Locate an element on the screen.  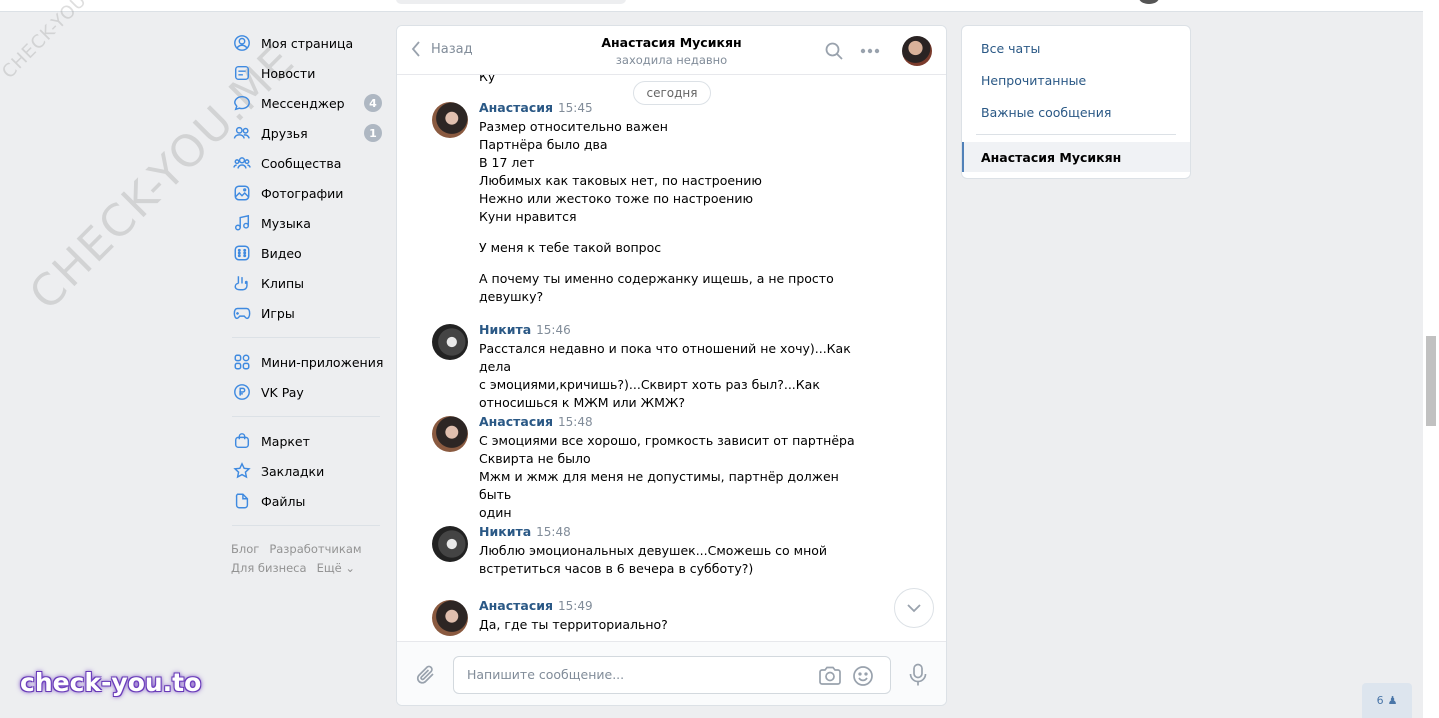
filter-important: Важные сообщения is located at coordinates (1046, 112).